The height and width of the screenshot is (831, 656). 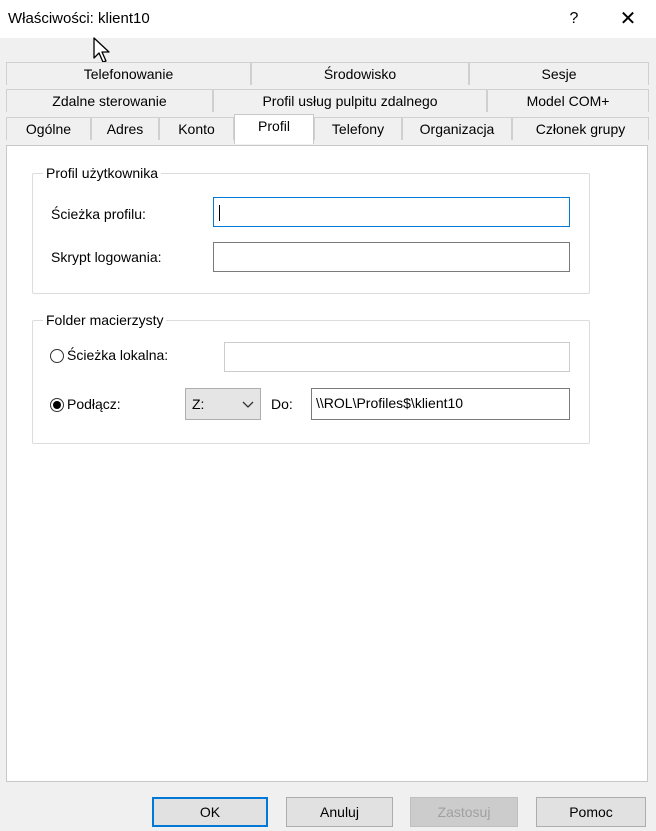 What do you see at coordinates (350, 100) in the screenshot?
I see `tab-profil-uslug-pulpitu: Profil usług pulpitu zdalnego` at bounding box center [350, 100].